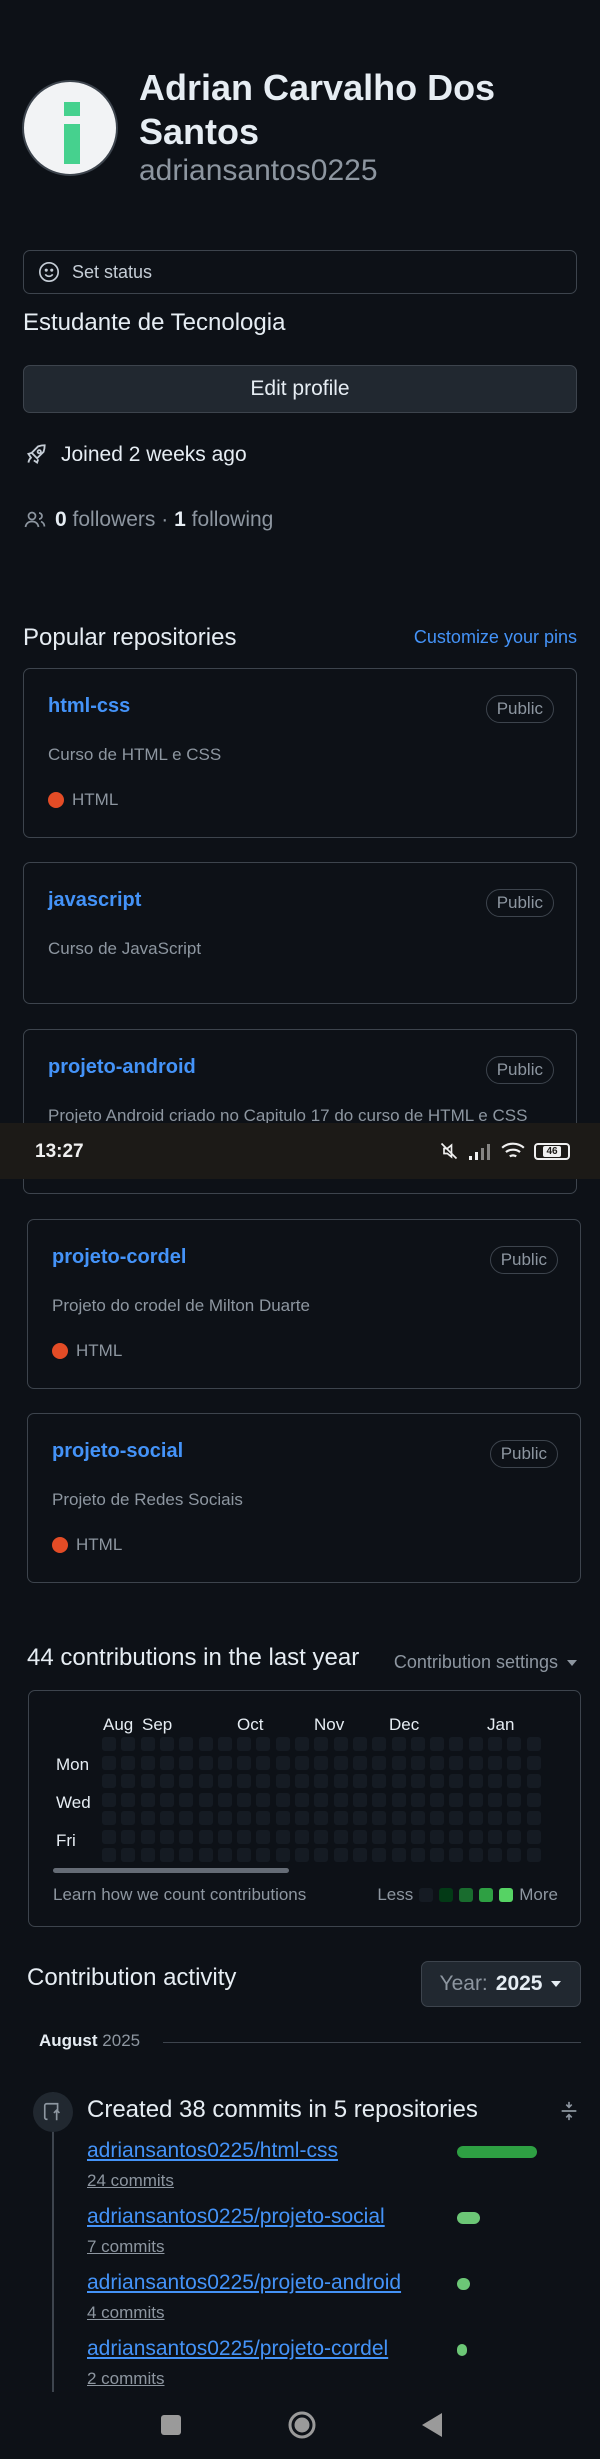 This screenshot has height=2459, width=600. I want to click on avatar, so click(70, 128).